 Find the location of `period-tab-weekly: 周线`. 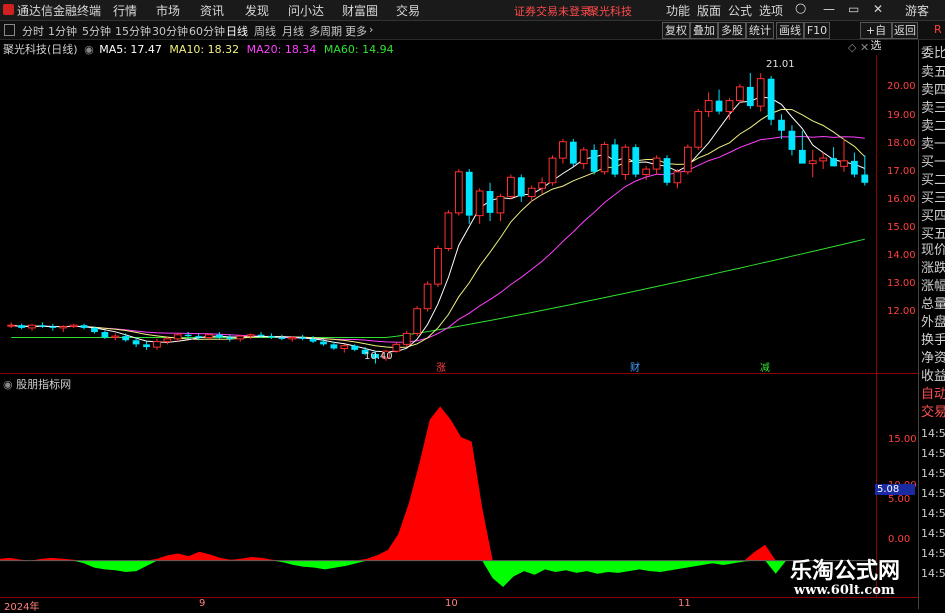

period-tab-weekly: 周线 is located at coordinates (265, 31).